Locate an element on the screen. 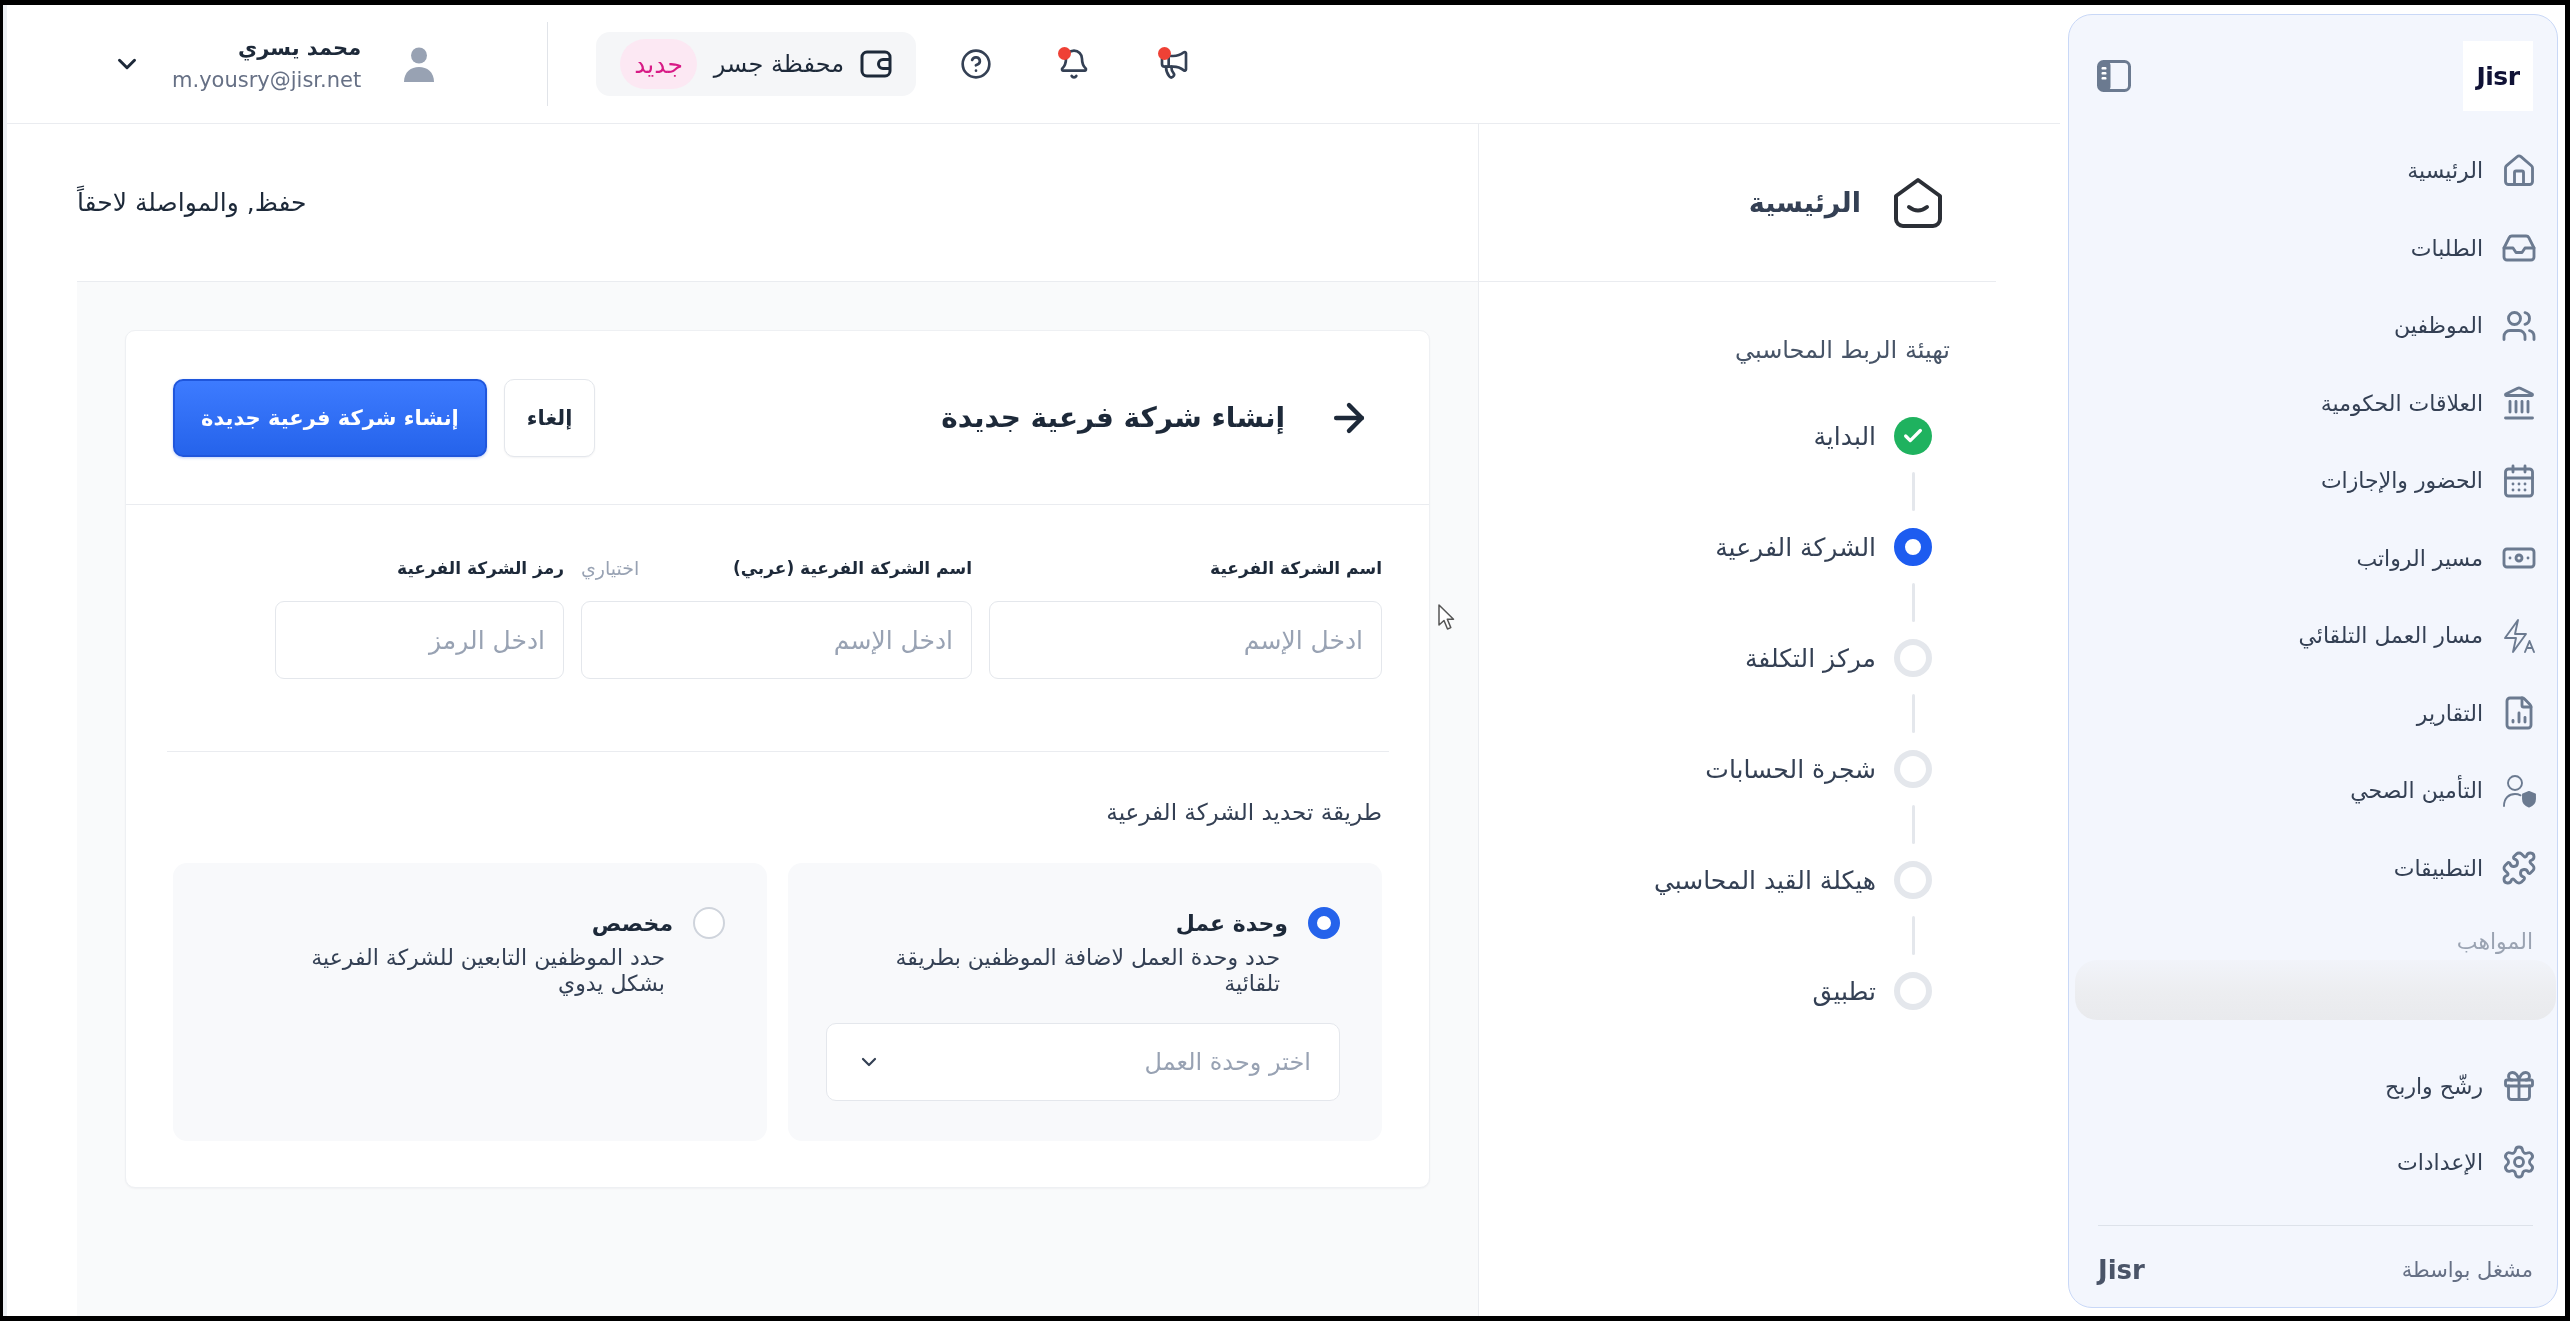 The width and height of the screenshot is (2570, 1321). field-label: اسم الشركة الفرعية (عربي) is located at coordinates (852, 568).